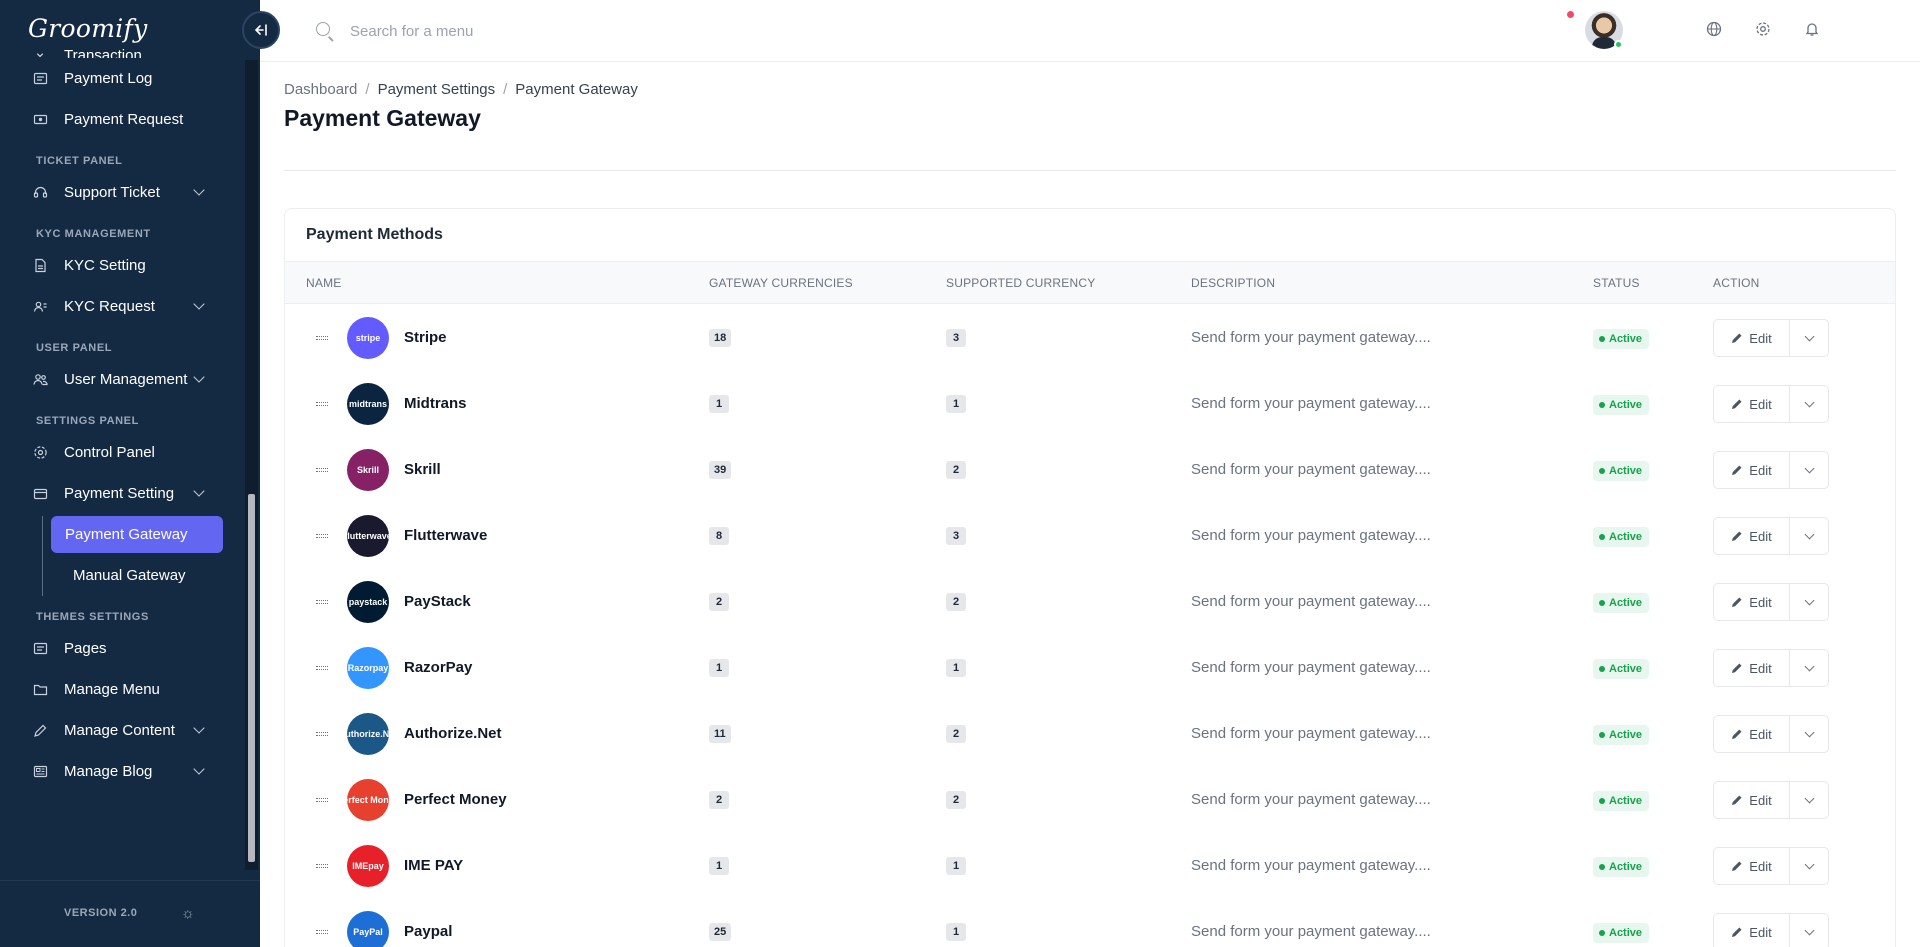 The width and height of the screenshot is (1920, 947). What do you see at coordinates (108, 771) in the screenshot?
I see `sidebar-item-label: Manage Blog` at bounding box center [108, 771].